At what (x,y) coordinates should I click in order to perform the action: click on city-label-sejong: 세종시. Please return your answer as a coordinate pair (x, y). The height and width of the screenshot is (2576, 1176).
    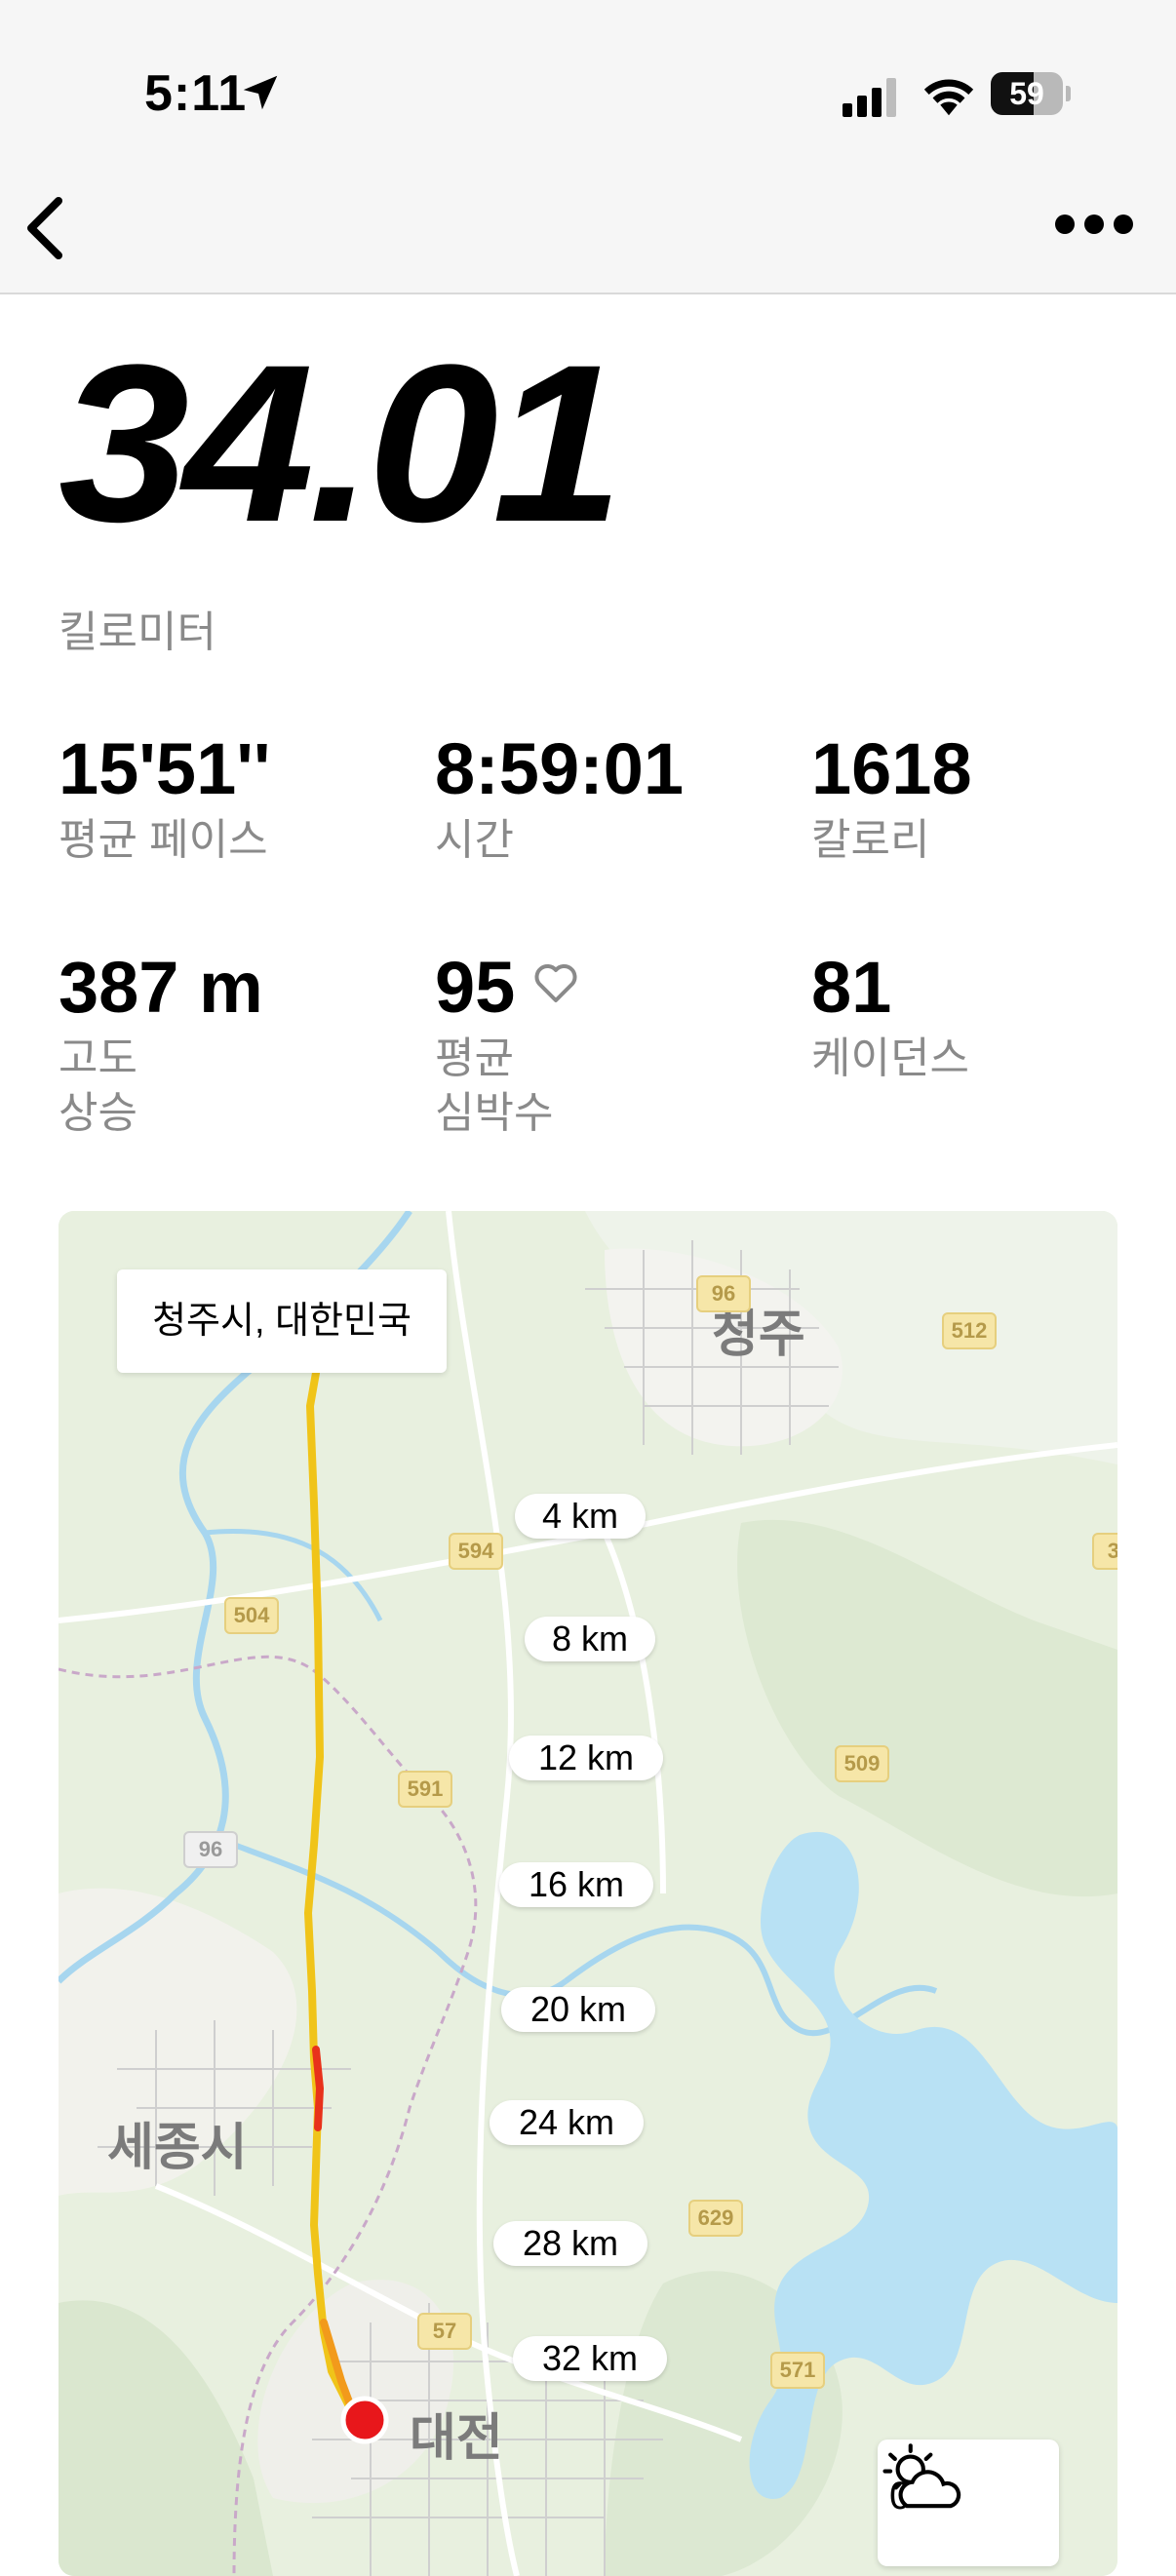
    Looking at the image, I should click on (177, 2148).